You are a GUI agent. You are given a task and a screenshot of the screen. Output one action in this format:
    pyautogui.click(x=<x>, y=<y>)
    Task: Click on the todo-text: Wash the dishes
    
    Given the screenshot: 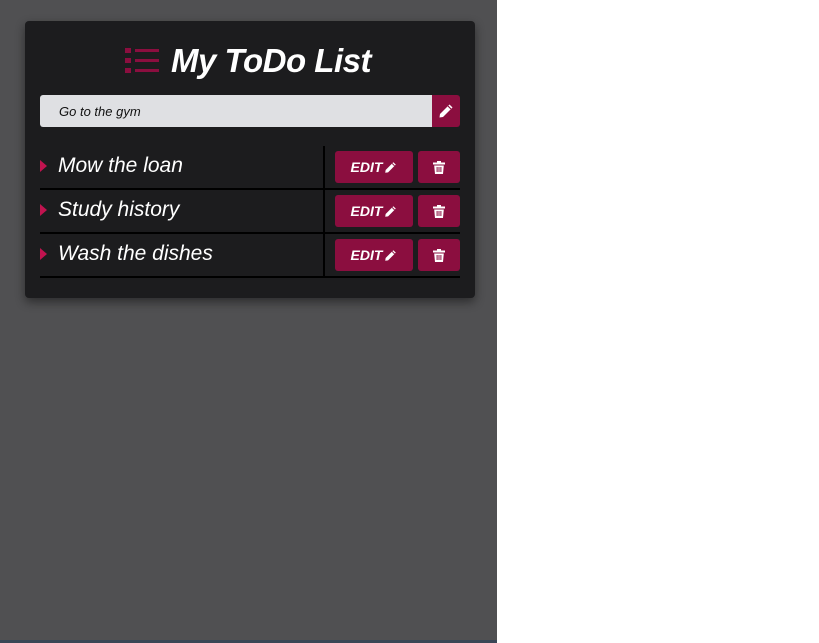 What is the action you would take?
    pyautogui.click(x=135, y=253)
    